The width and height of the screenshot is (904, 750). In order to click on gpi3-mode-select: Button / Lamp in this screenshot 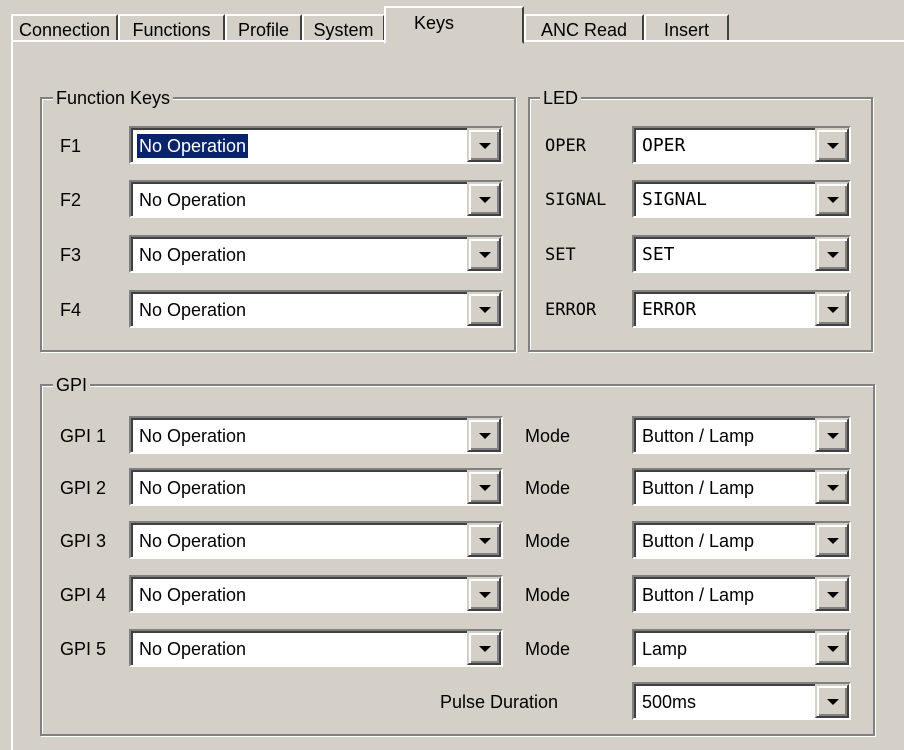, I will do `click(741, 540)`.